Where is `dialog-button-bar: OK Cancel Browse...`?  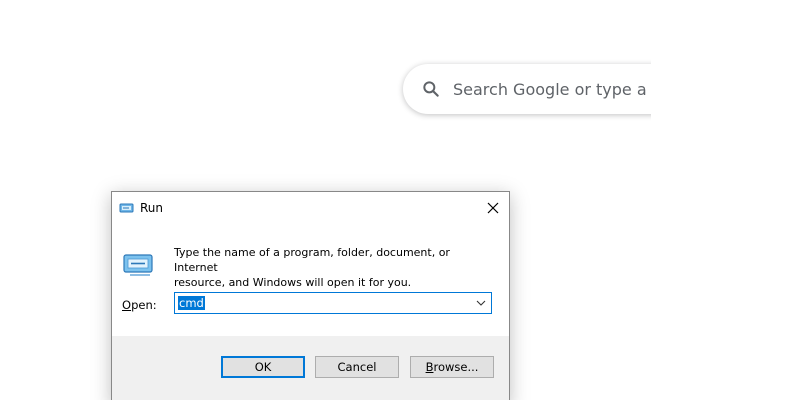
dialog-button-bar: OK Cancel Browse... is located at coordinates (310, 368).